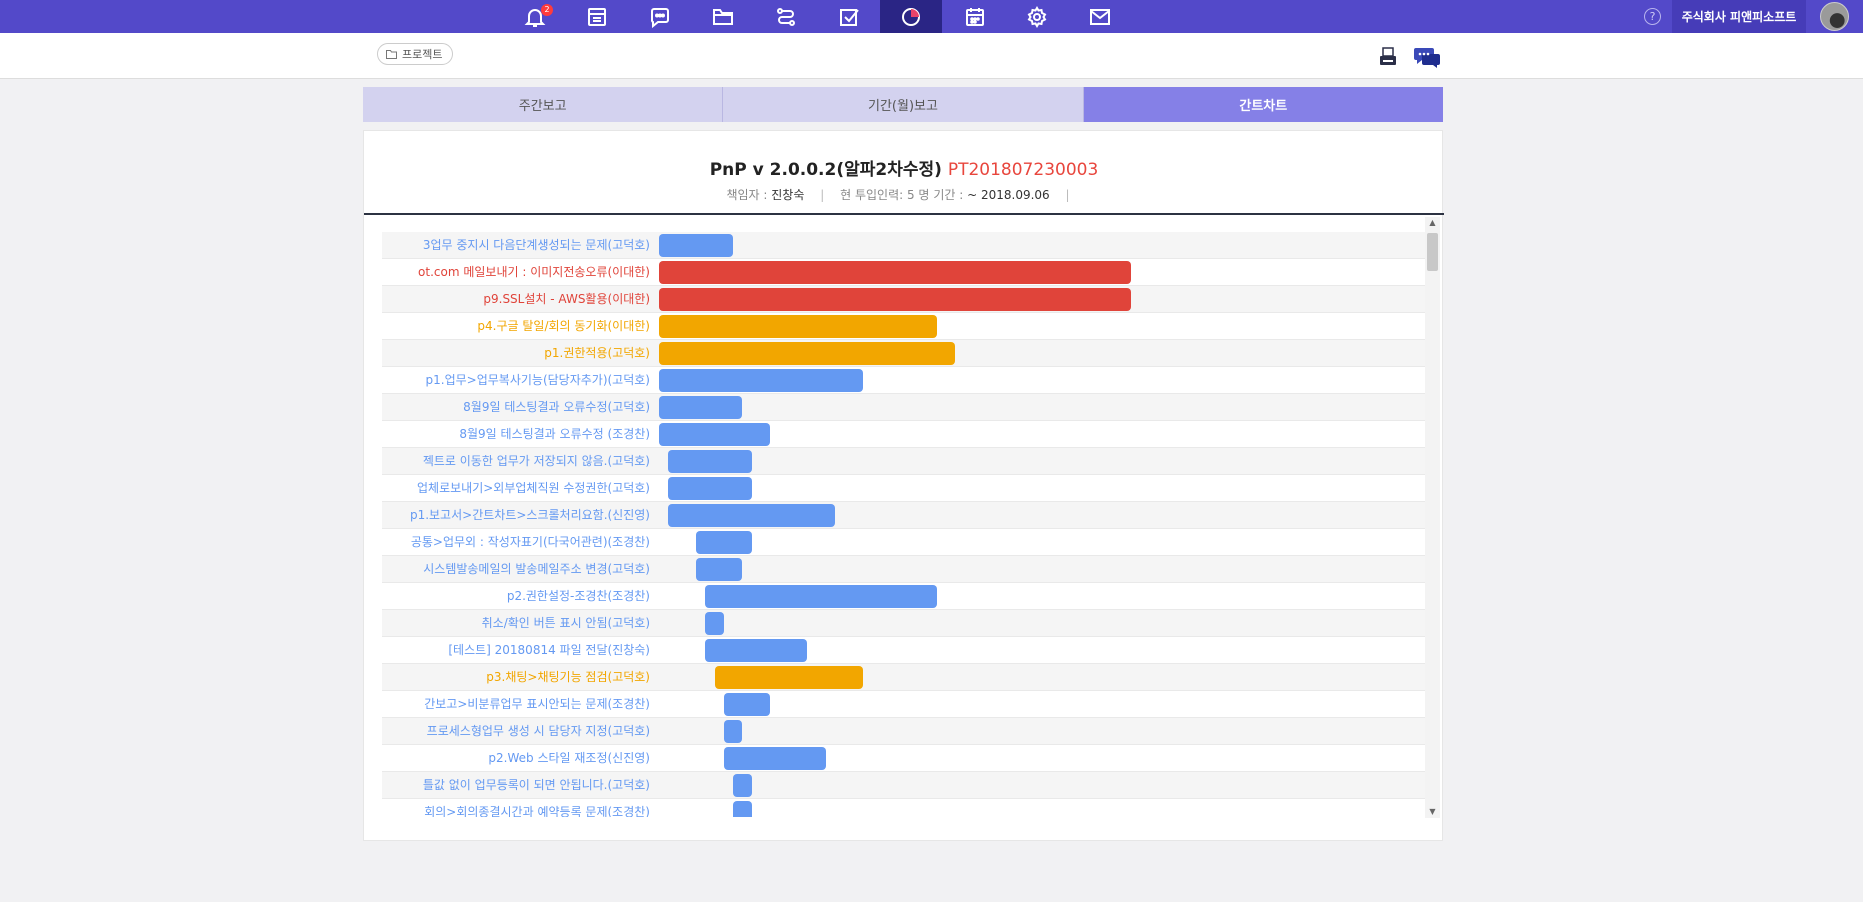  What do you see at coordinates (529, 515) in the screenshot?
I see `task-label-text: p1.보고서>간트차트>스크롤처리요함.(신진영)` at bounding box center [529, 515].